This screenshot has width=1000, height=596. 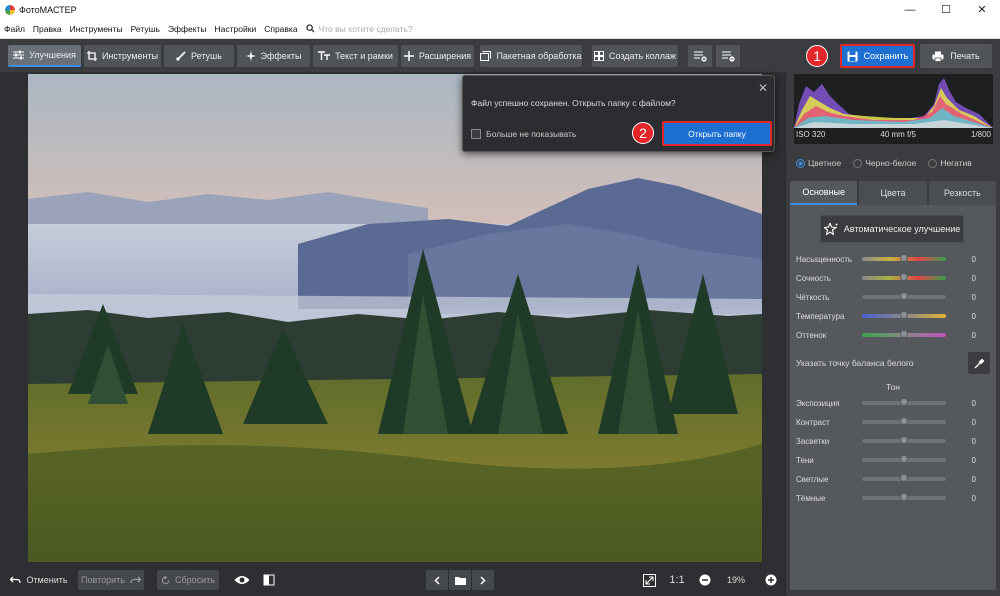 I want to click on reset-button: Сбросить, so click(x=188, y=580).